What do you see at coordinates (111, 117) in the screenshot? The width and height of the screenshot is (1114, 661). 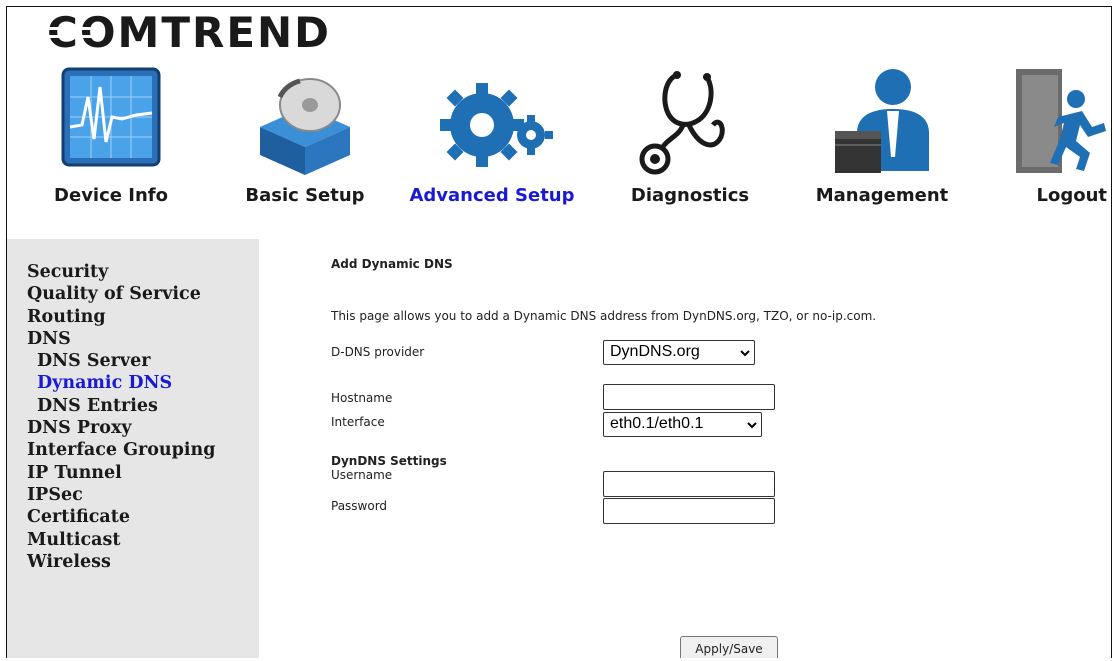 I see `device-info-icon` at bounding box center [111, 117].